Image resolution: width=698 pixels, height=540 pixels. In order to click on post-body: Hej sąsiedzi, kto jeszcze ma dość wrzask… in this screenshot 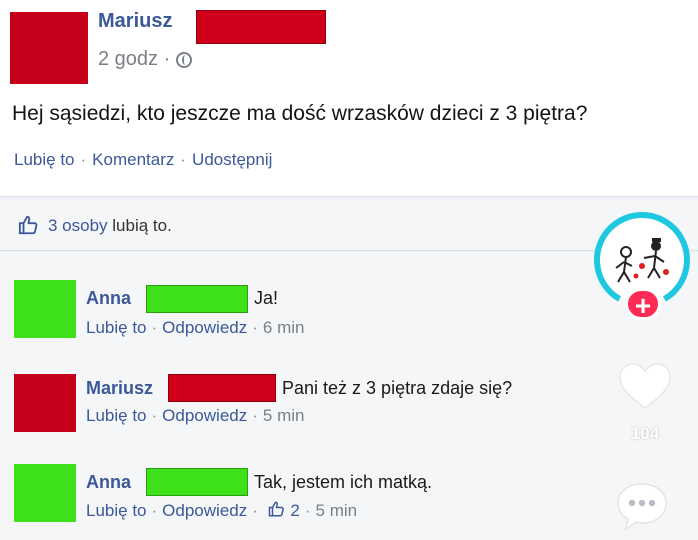, I will do `click(300, 113)`.